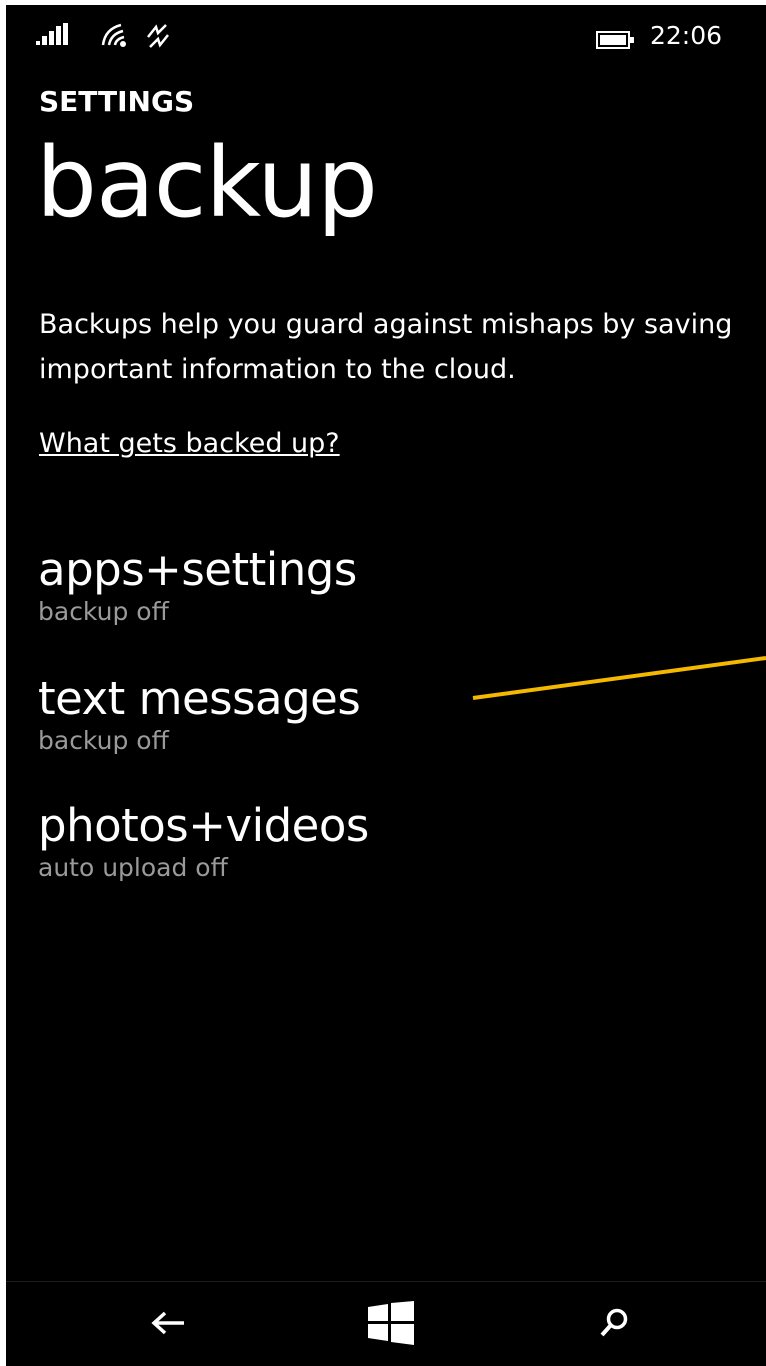 This screenshot has height=1366, width=766. I want to click on section-label: SETTINGS, so click(117, 101).